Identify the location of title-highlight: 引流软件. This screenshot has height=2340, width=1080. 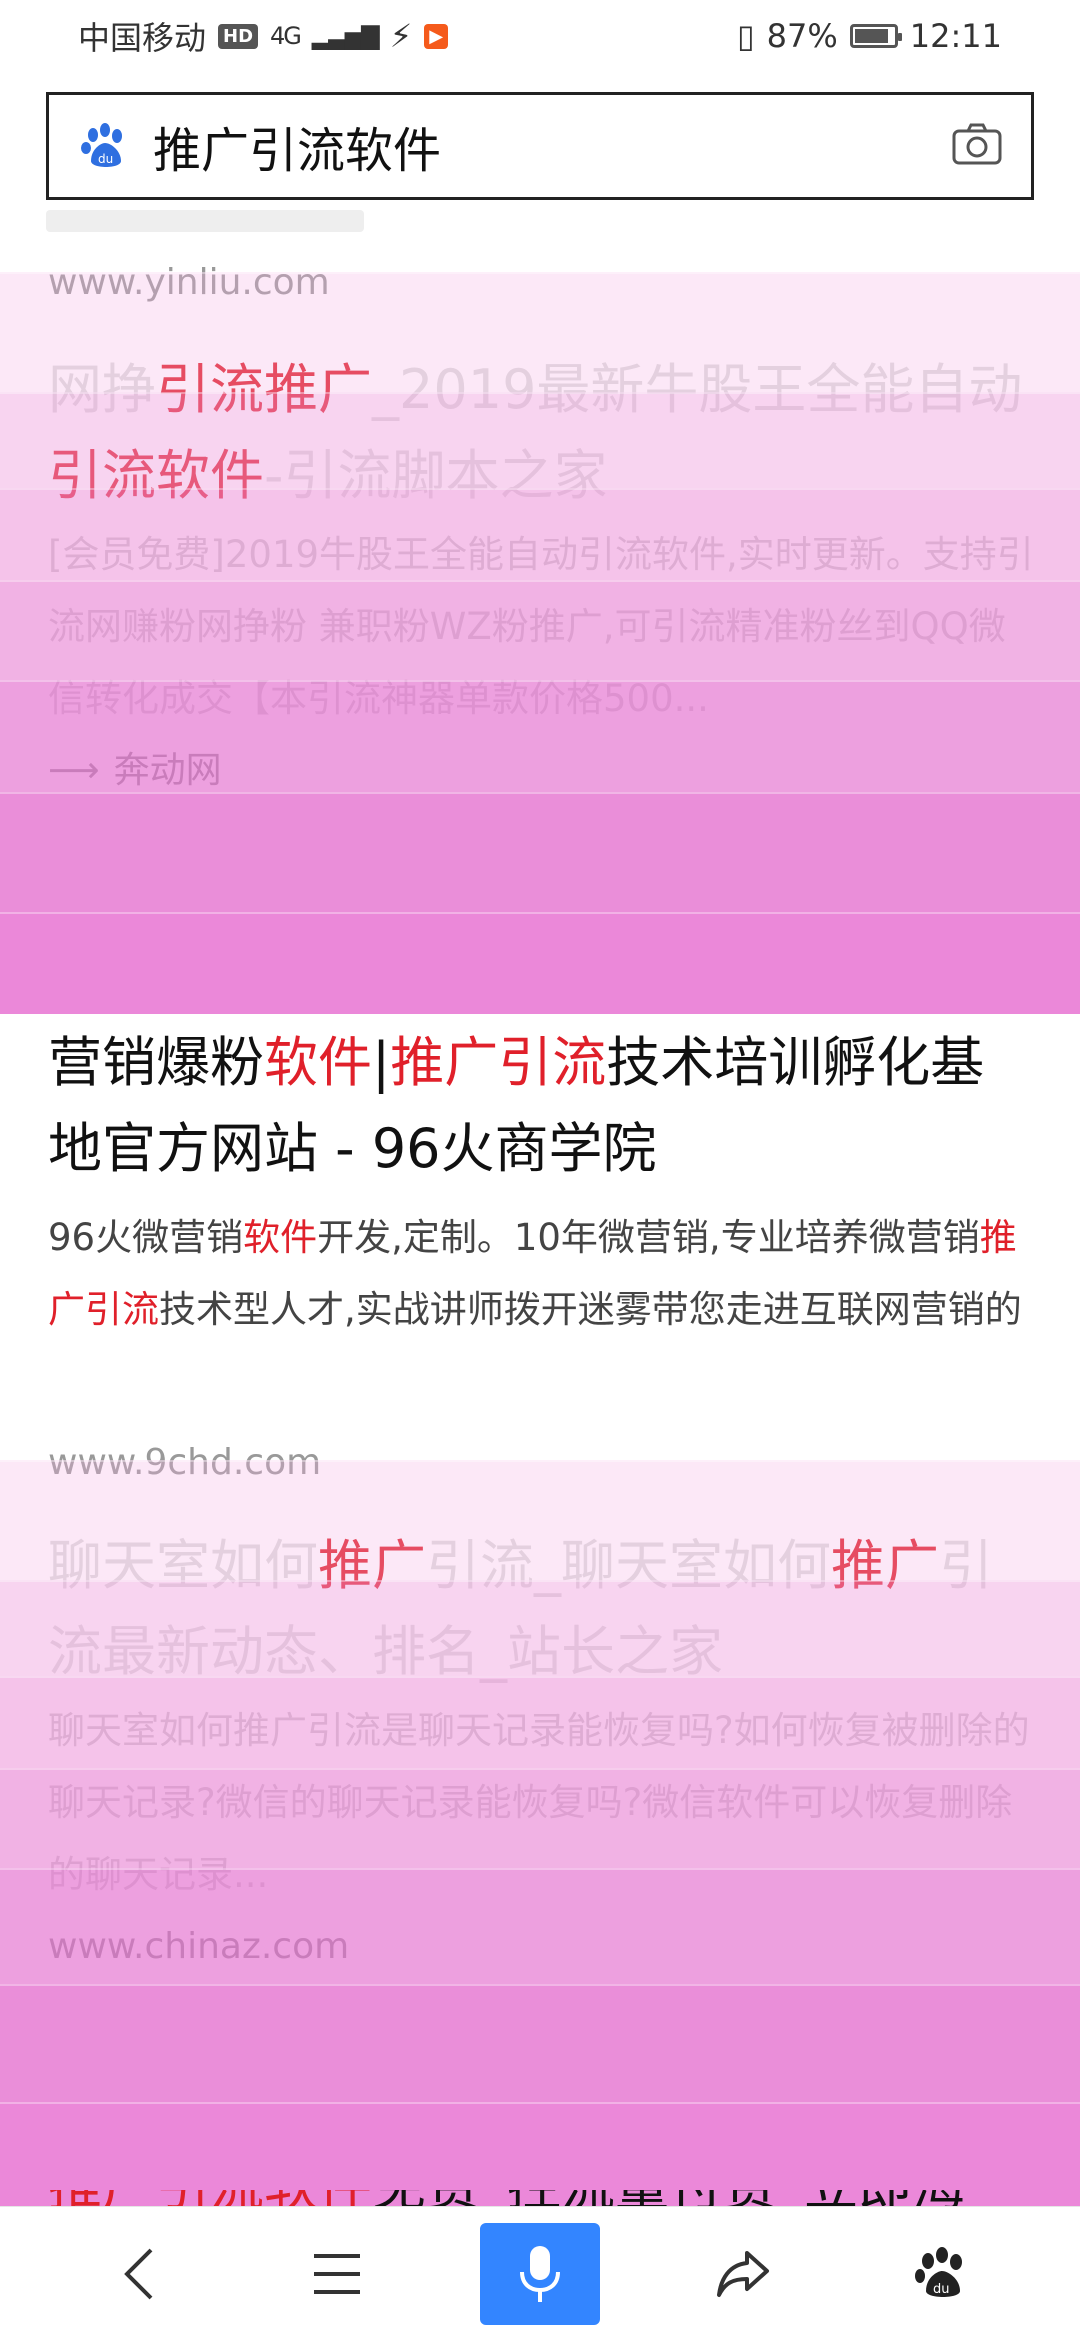
(156, 475).